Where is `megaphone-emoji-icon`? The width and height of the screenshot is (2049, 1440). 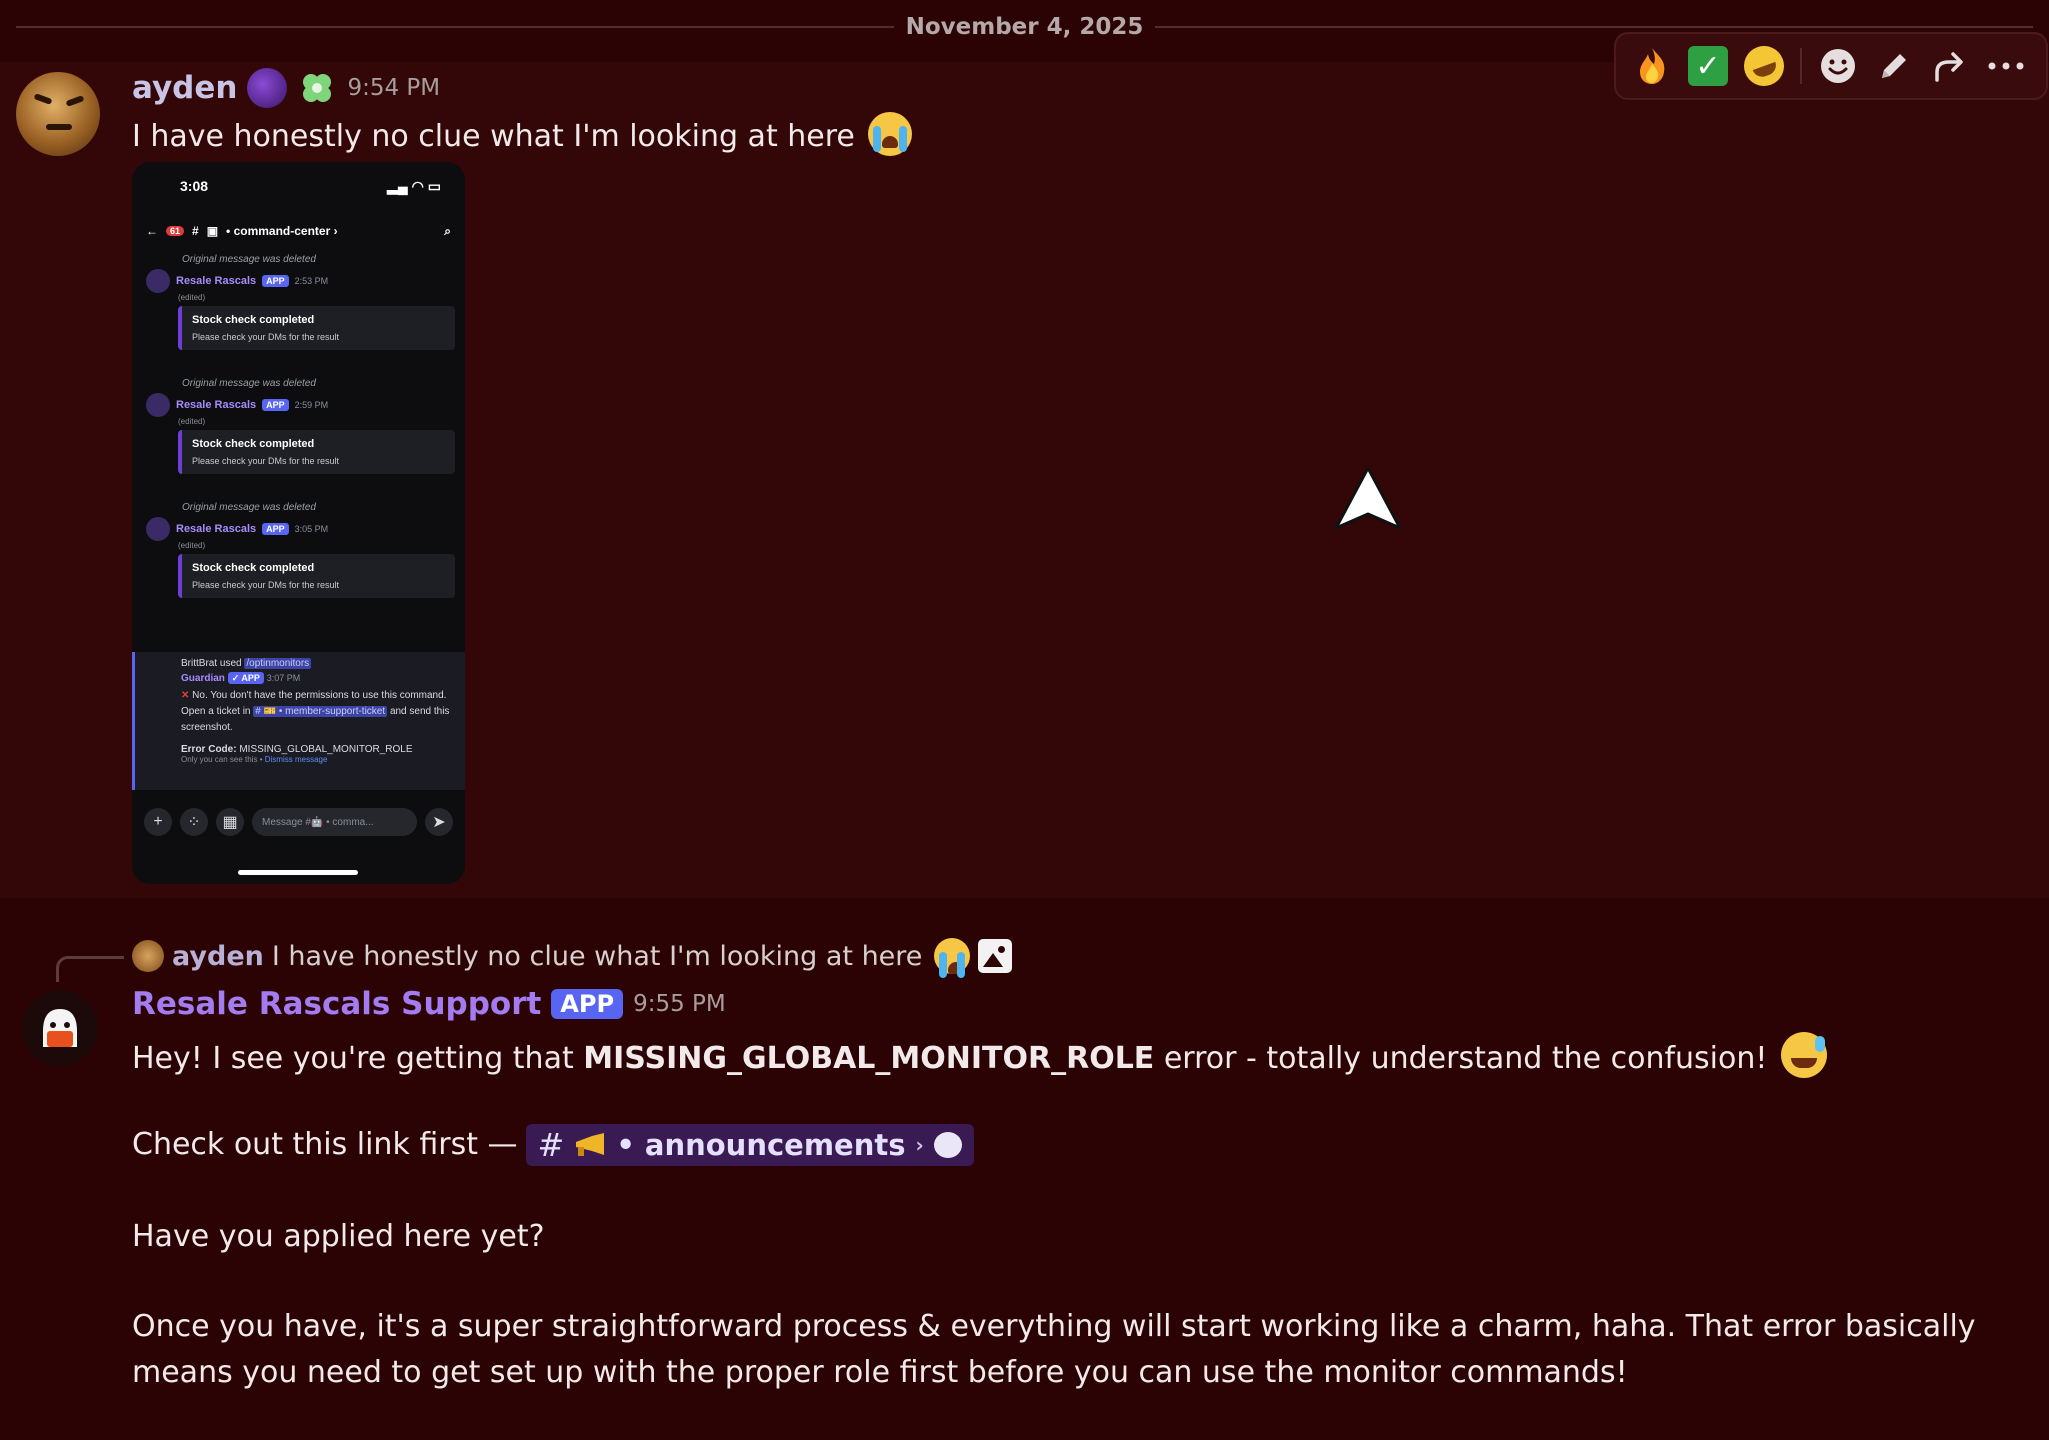
megaphone-emoji-icon is located at coordinates (590, 1144).